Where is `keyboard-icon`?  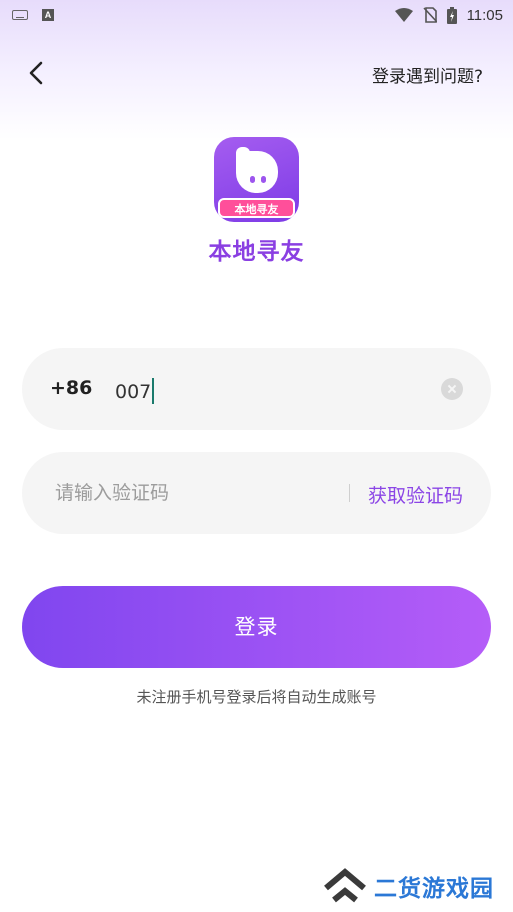
keyboard-icon is located at coordinates (20, 15).